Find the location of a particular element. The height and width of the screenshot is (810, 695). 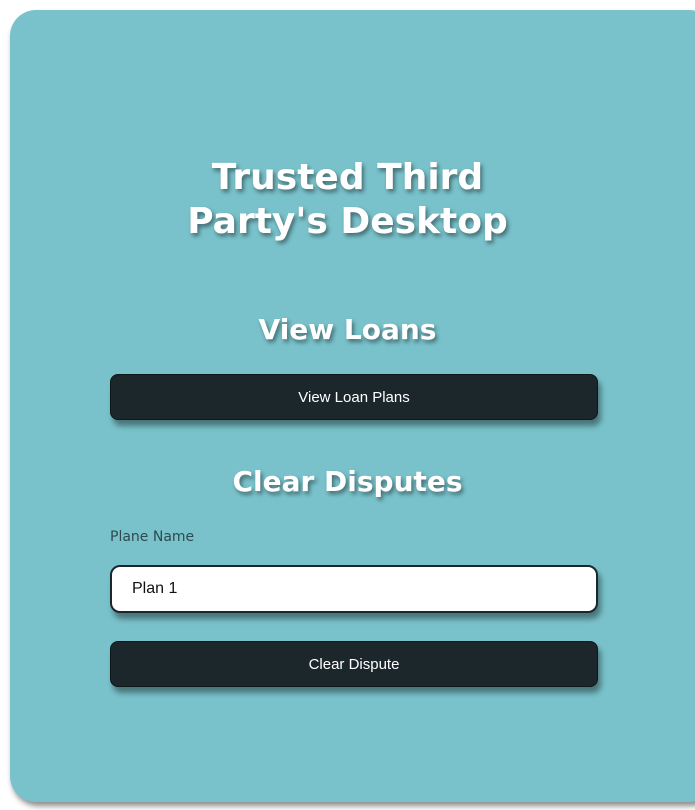

page-title-line-2: Party's Desktop is located at coordinates (347, 221).